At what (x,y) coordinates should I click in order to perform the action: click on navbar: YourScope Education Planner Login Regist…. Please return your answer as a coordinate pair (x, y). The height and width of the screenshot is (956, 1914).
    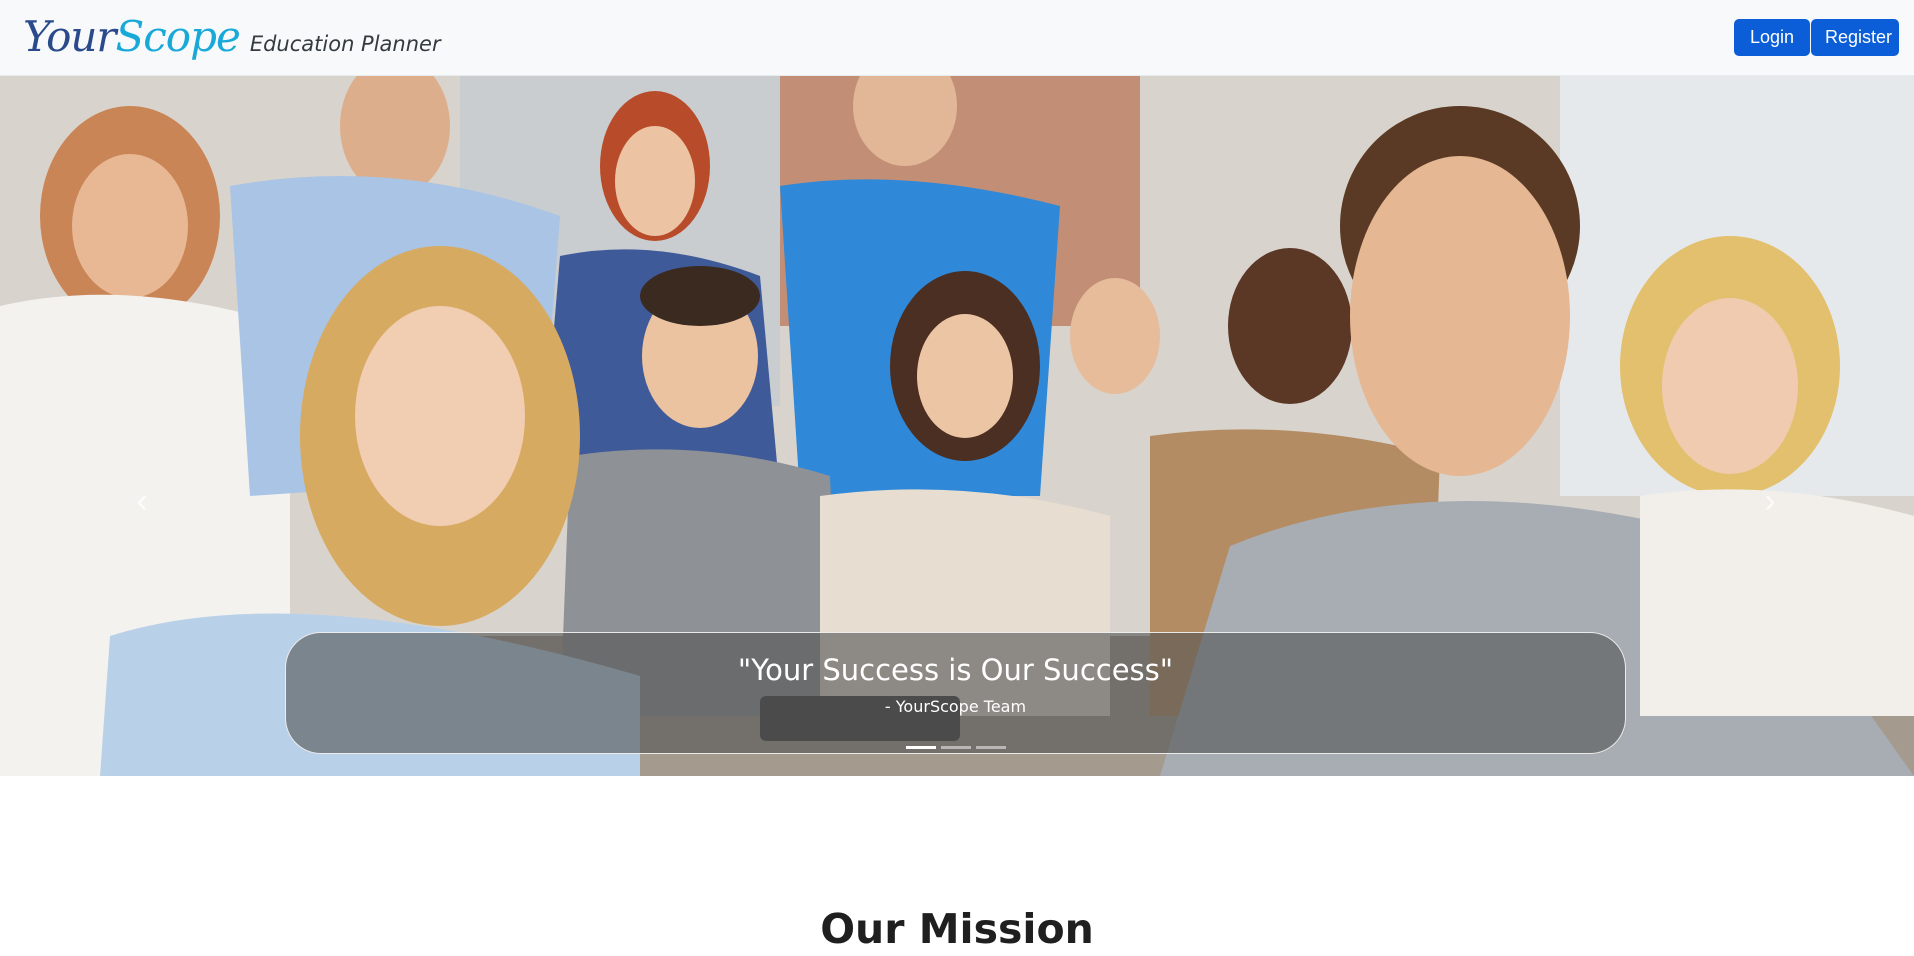
    Looking at the image, I should click on (957, 38).